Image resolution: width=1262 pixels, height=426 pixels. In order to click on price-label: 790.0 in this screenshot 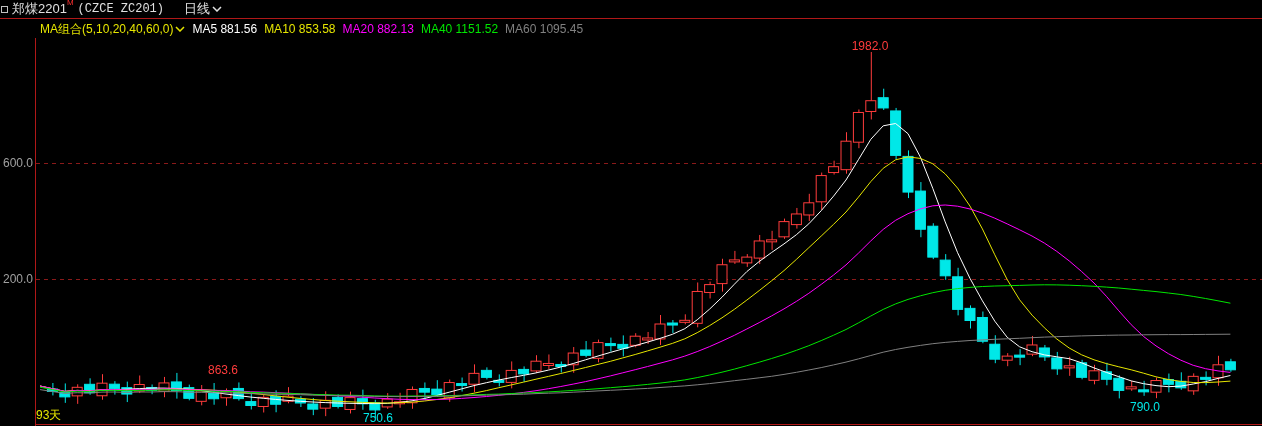, I will do `click(1145, 407)`.